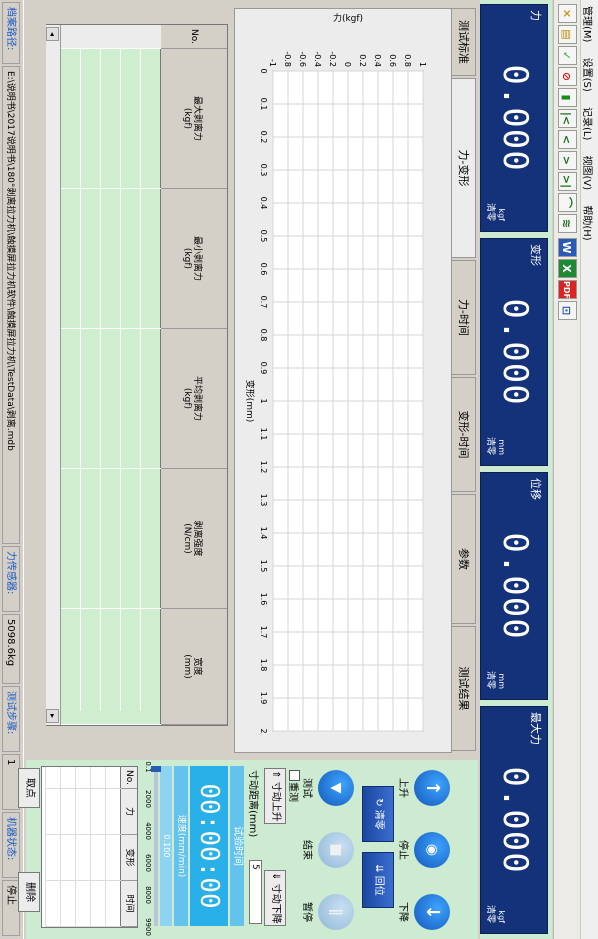 Image resolution: width=598 pixels, height=939 pixels. What do you see at coordinates (156, 769) in the screenshot?
I see `speed-slider-thumb` at bounding box center [156, 769].